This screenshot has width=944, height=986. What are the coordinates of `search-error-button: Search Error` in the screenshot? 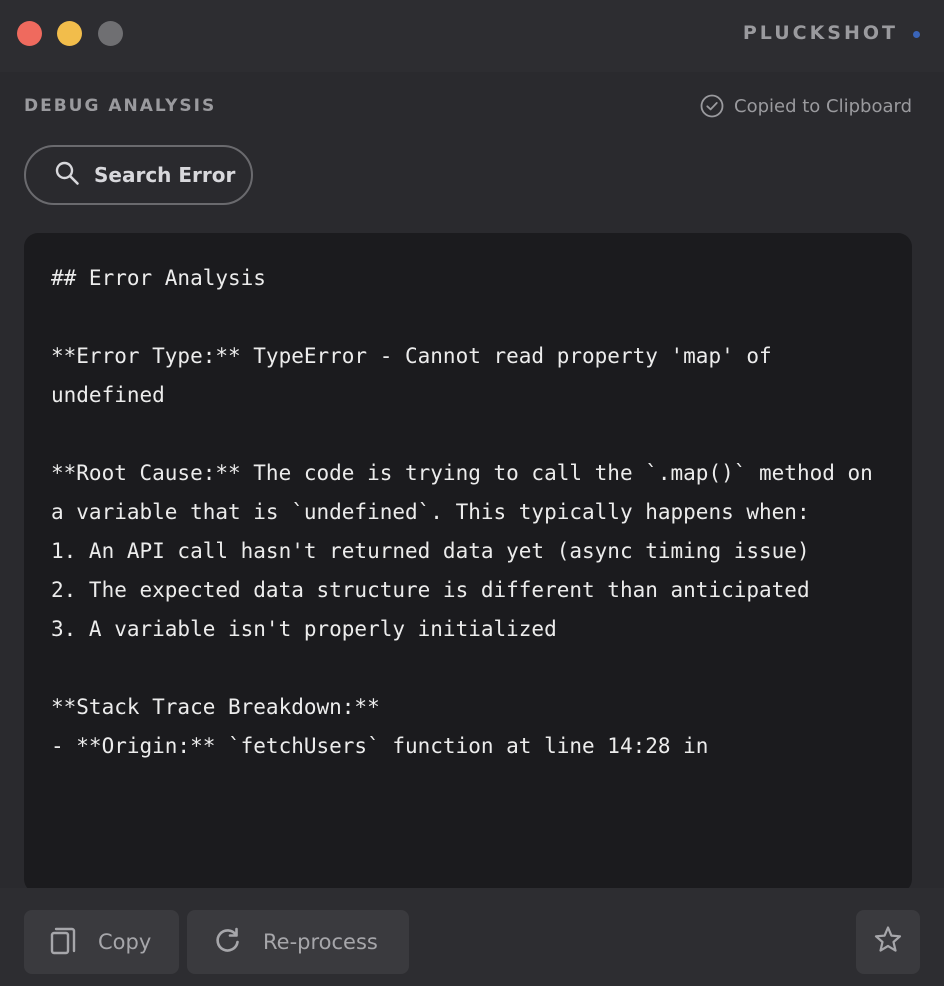 It's located at (138, 175).